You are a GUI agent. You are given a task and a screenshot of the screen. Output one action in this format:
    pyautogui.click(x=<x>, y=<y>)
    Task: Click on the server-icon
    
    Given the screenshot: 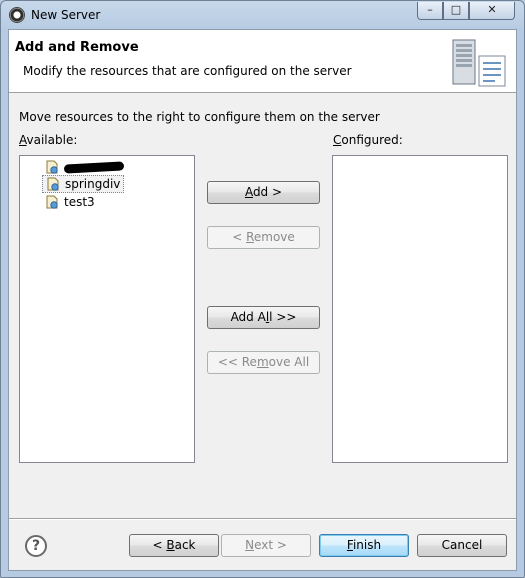 What is the action you would take?
    pyautogui.click(x=479, y=63)
    